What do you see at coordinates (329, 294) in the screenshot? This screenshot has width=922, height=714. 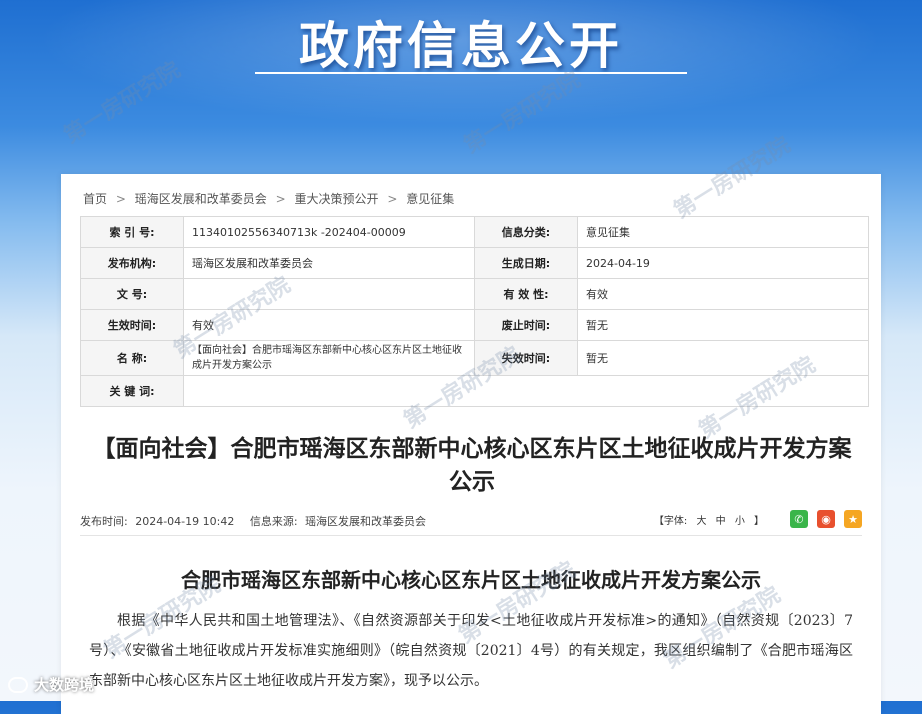 I see `docno-value` at bounding box center [329, 294].